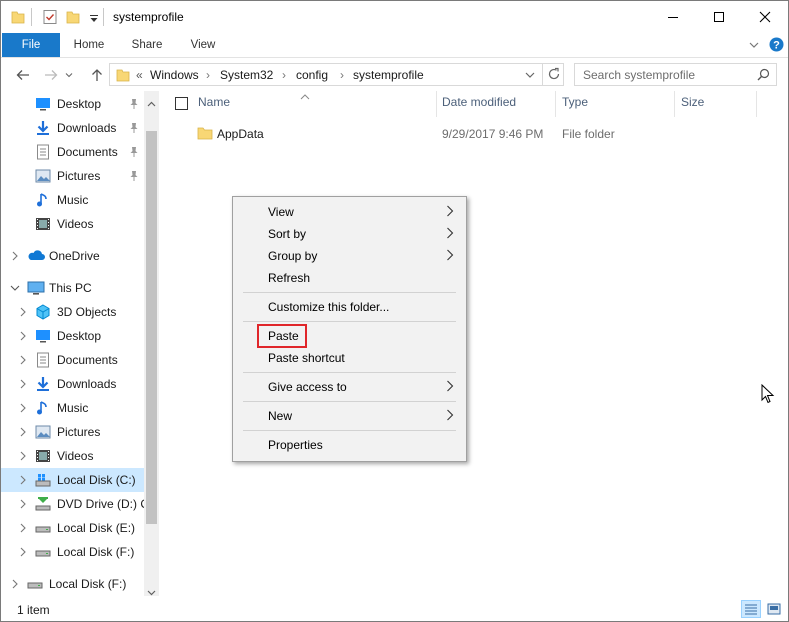 The width and height of the screenshot is (789, 622). What do you see at coordinates (31, 45) in the screenshot?
I see `tab-file: File` at bounding box center [31, 45].